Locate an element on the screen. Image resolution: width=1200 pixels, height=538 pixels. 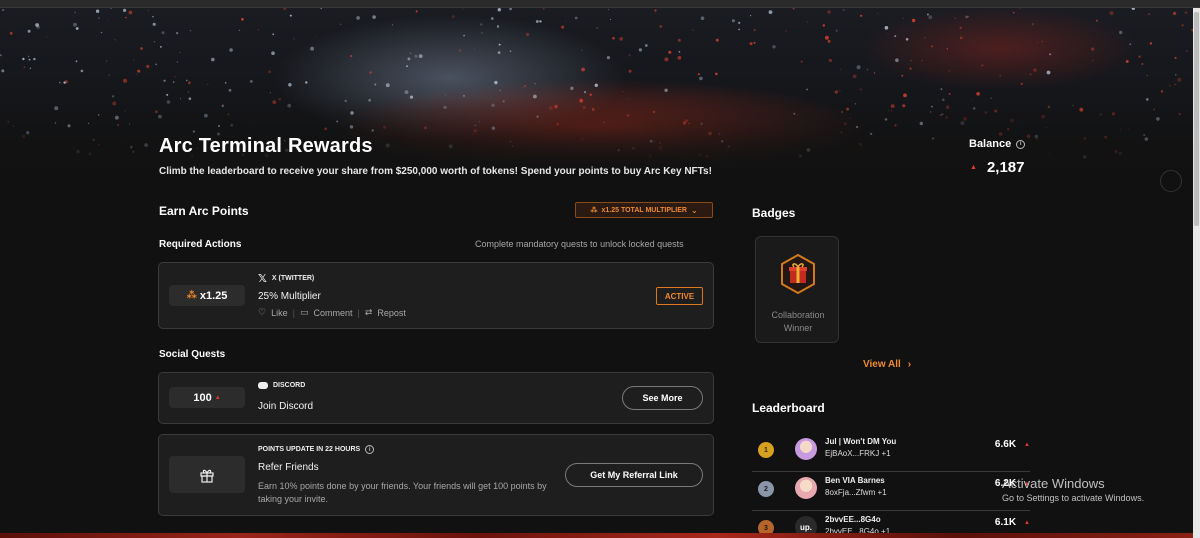
balance-label: Balance i is located at coordinates (997, 144).